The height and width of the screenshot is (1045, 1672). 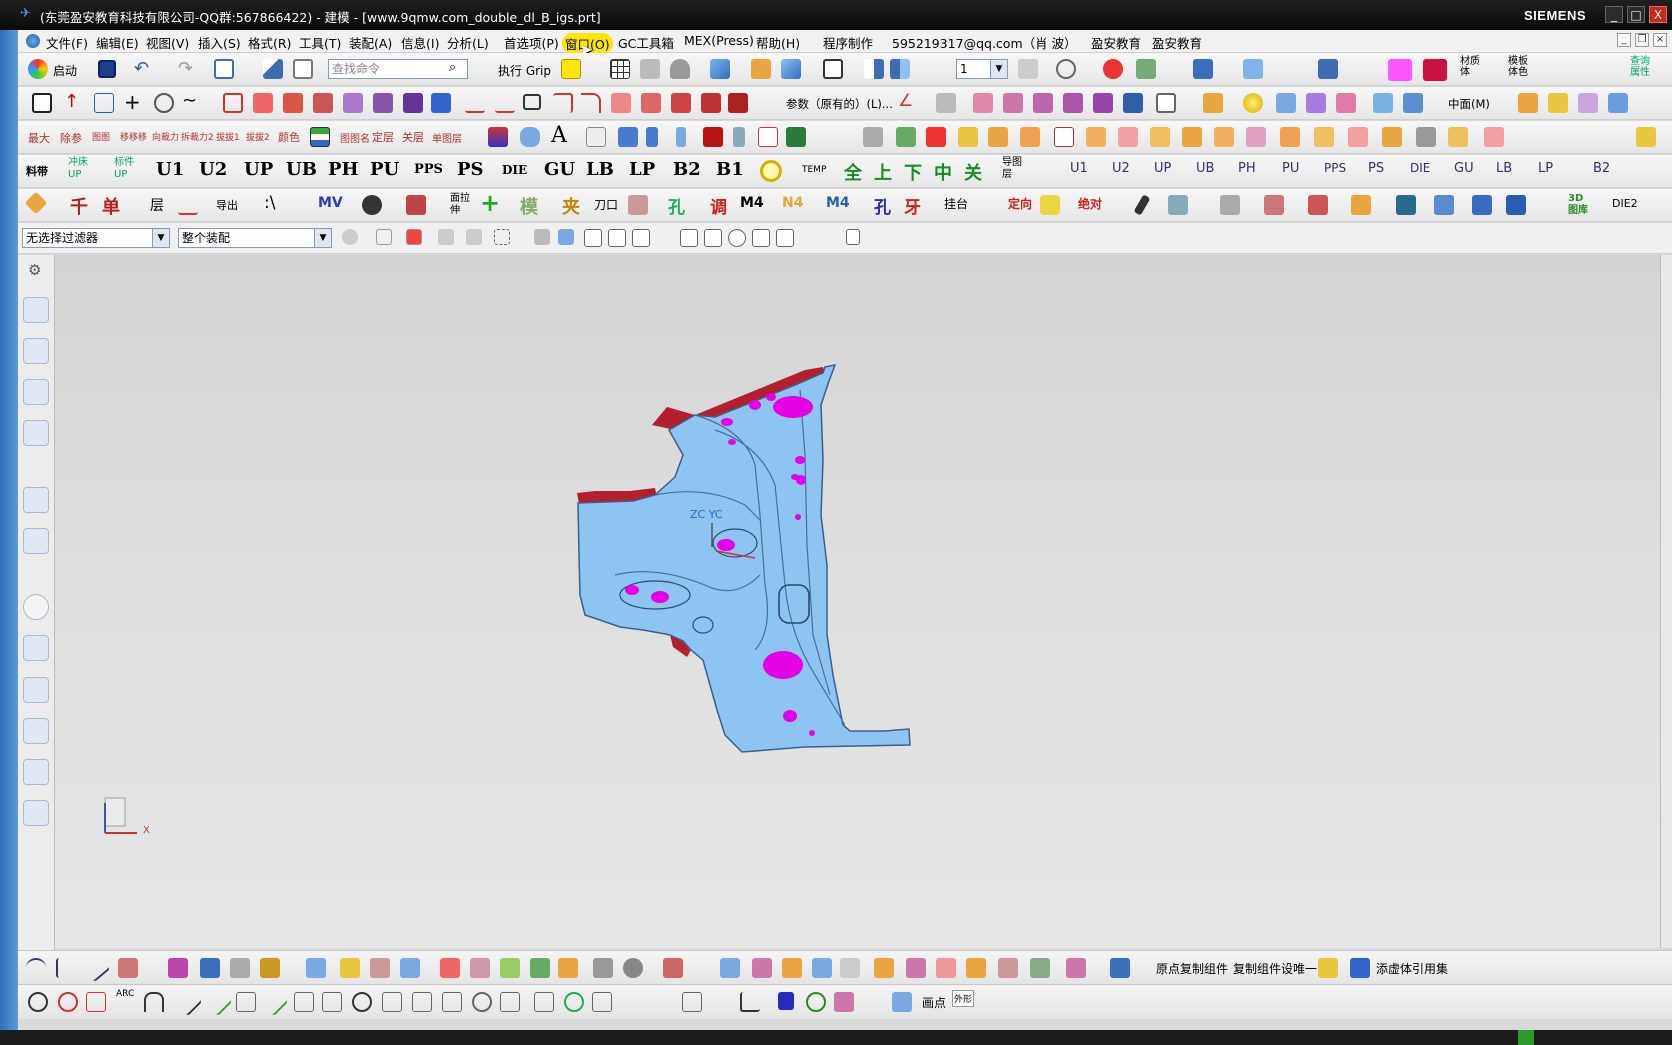 I want to click on color-icon, so click(x=480, y=968).